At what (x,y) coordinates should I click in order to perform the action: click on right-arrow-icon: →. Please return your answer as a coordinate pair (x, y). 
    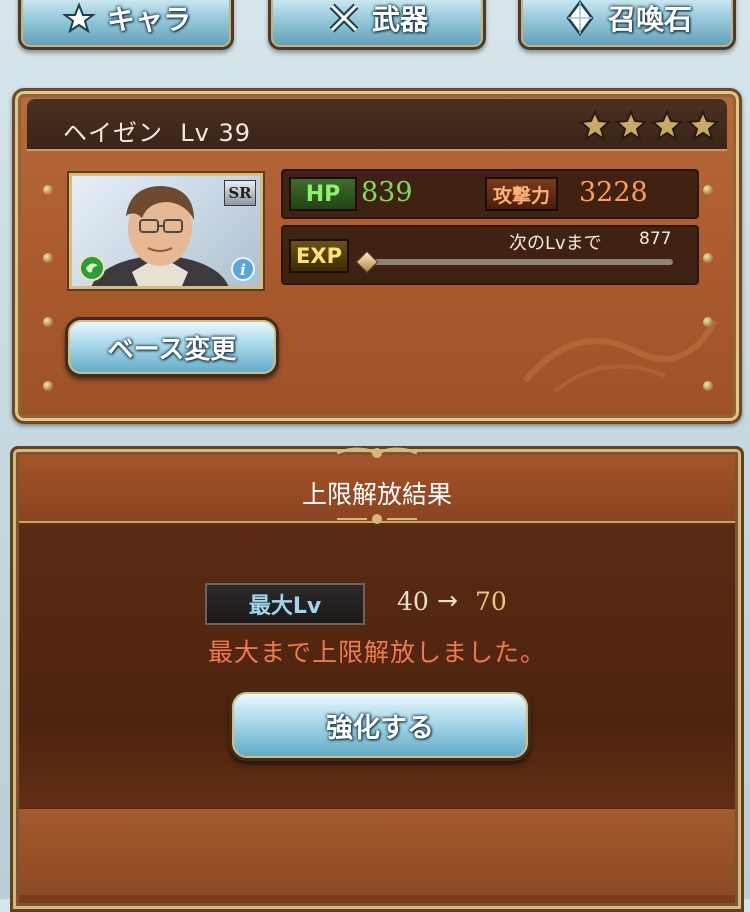
    Looking at the image, I should click on (447, 600).